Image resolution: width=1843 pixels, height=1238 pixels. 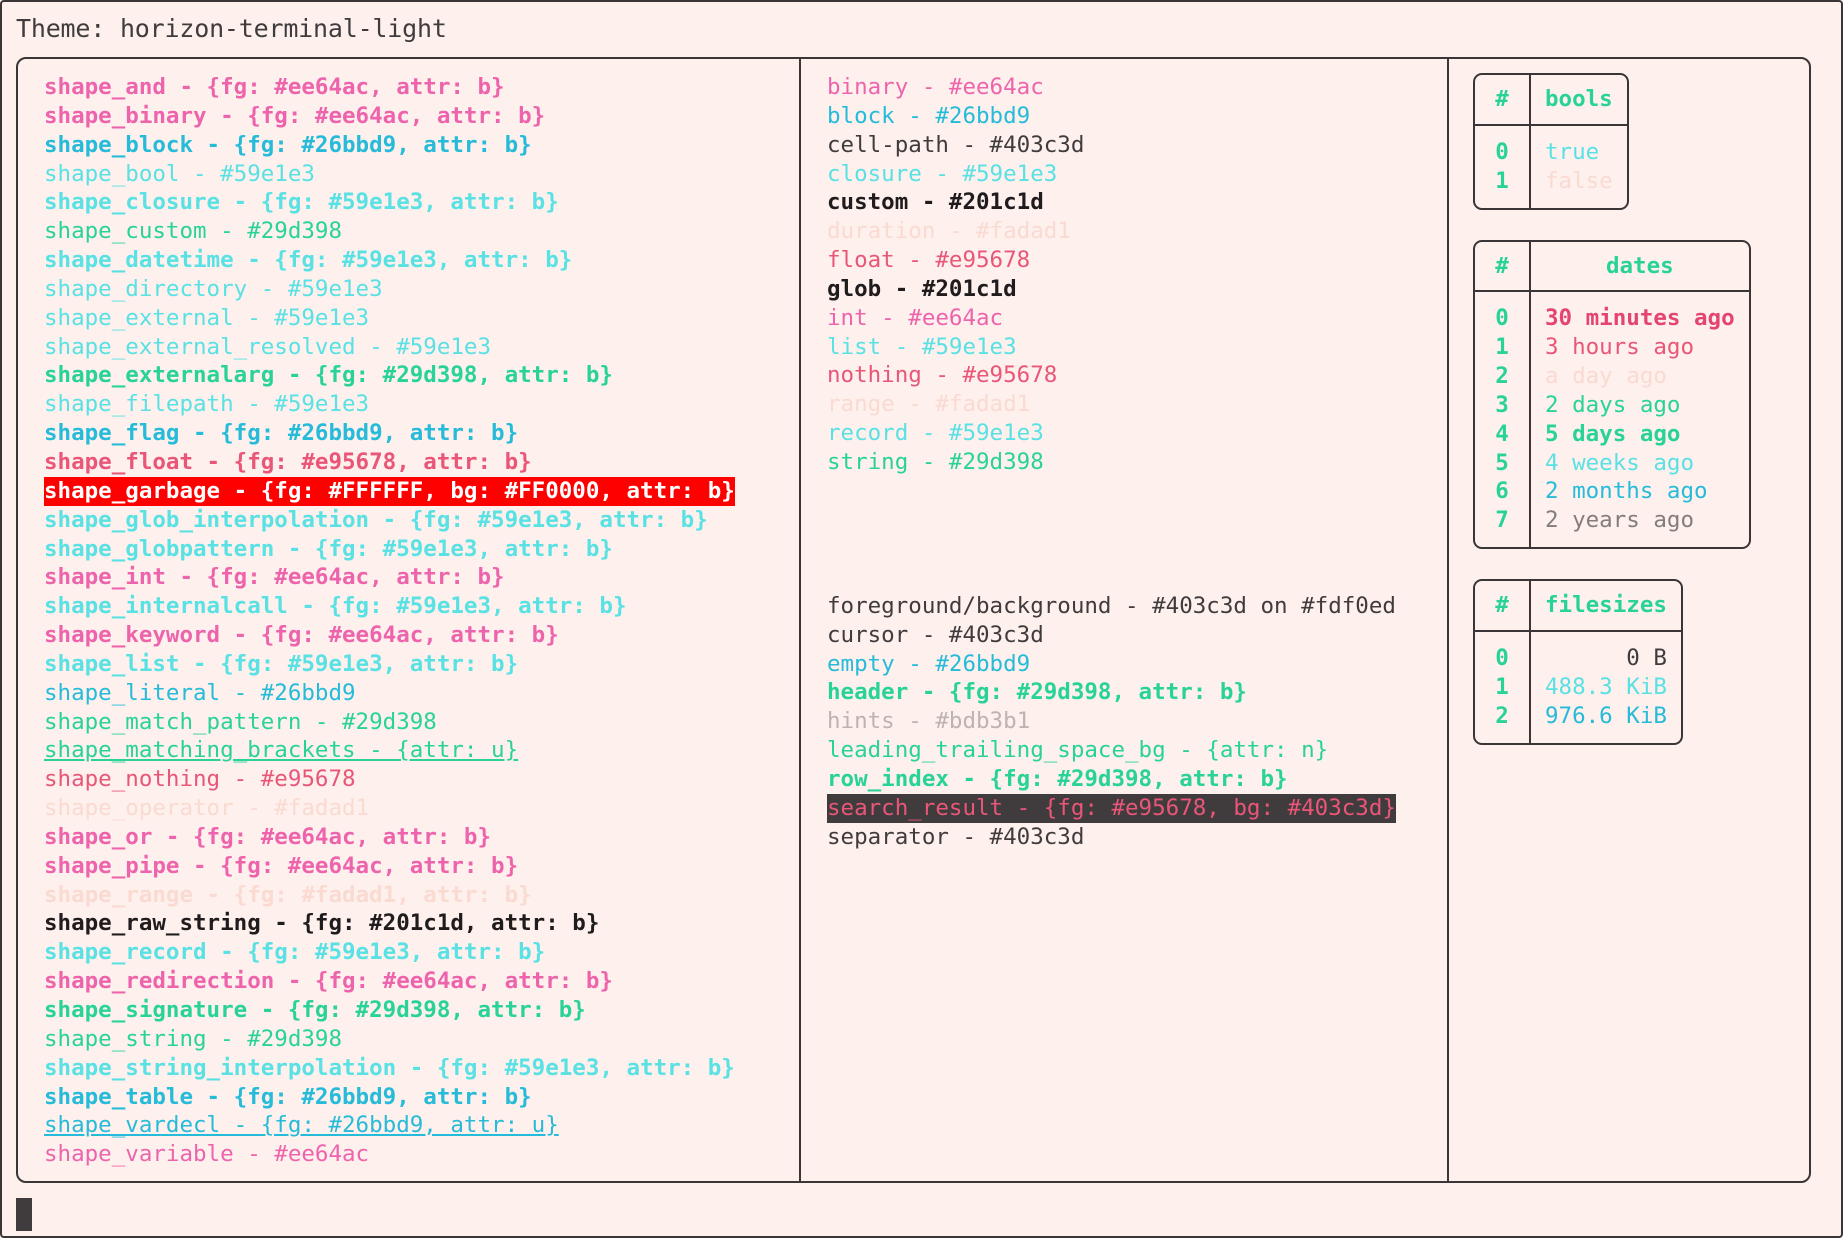 I want to click on types-line: closure - #59e1e3, so click(x=942, y=173).